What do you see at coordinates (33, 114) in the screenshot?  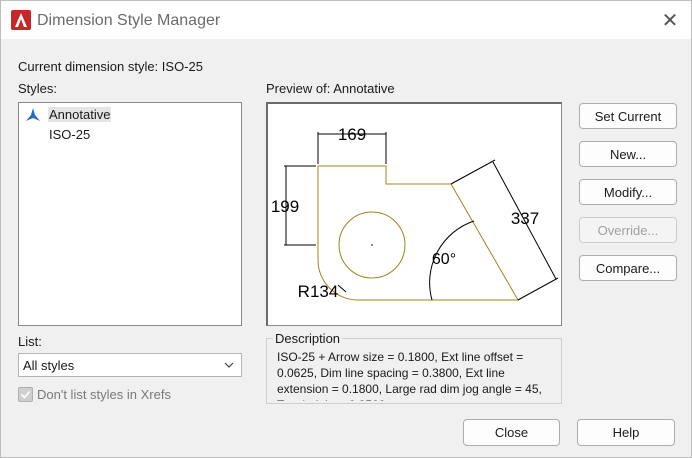 I see `annotative-icon` at bounding box center [33, 114].